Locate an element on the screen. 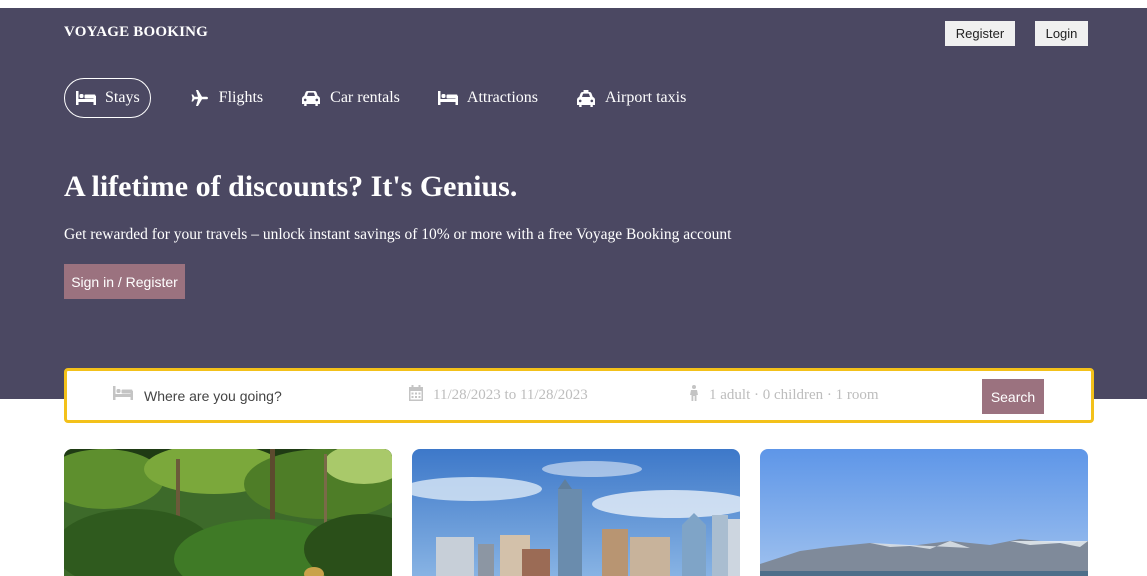  date-range-field: 11/28/2023 to 11/28/2023 is located at coordinates (498, 395).